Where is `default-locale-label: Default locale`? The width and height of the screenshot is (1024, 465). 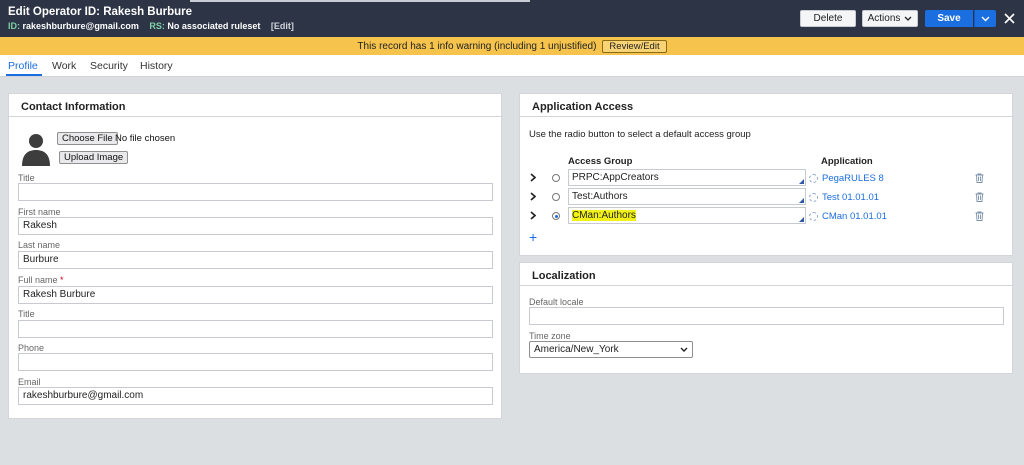 default-locale-label: Default locale is located at coordinates (556, 302).